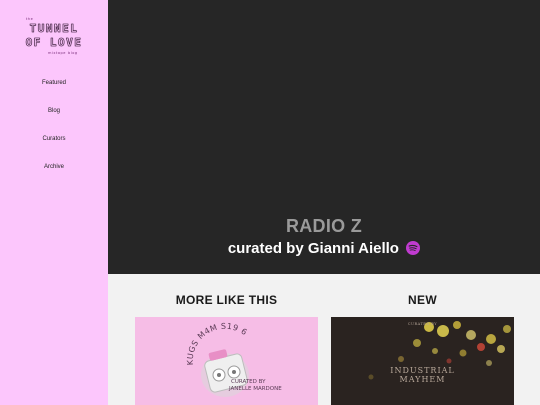 The image size is (540, 405). What do you see at coordinates (413, 248) in the screenshot?
I see `spotify-icon` at bounding box center [413, 248].